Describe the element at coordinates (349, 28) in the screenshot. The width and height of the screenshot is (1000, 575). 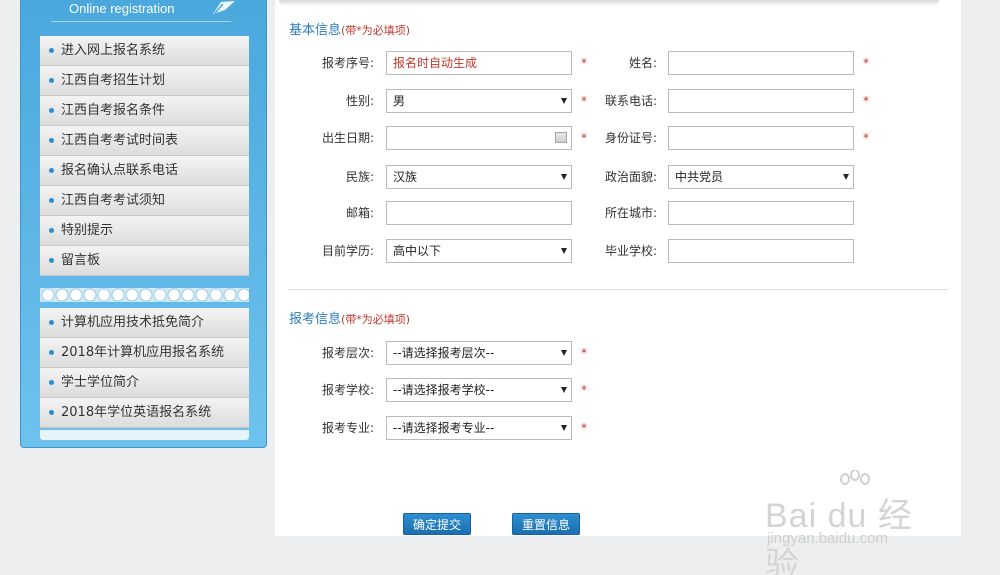
I see `basic-info-title: 基本信息(带*为必填项)` at that location.